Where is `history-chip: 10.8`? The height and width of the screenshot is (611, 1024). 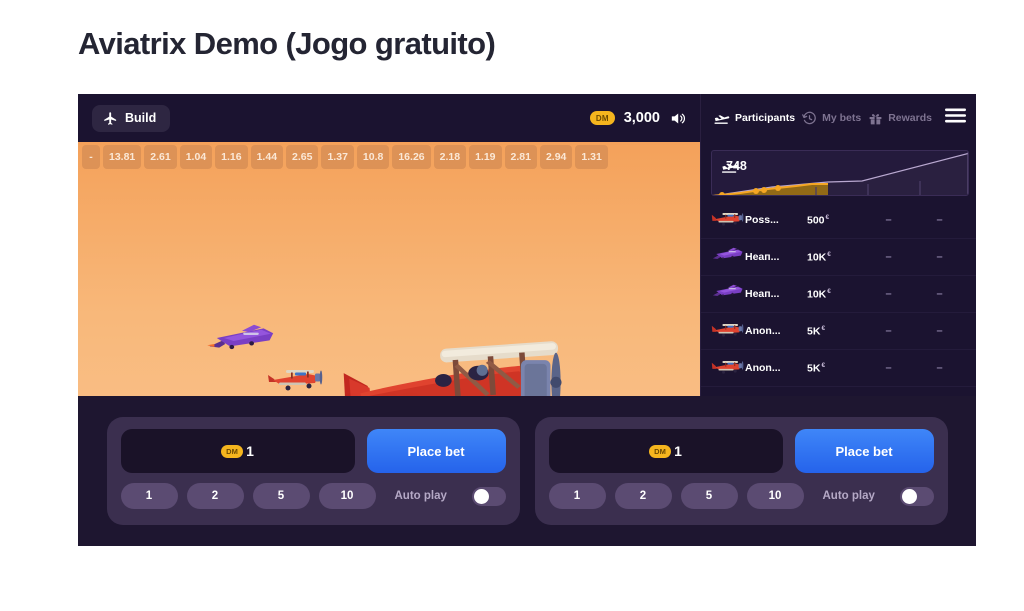 history-chip: 10.8 is located at coordinates (373, 157).